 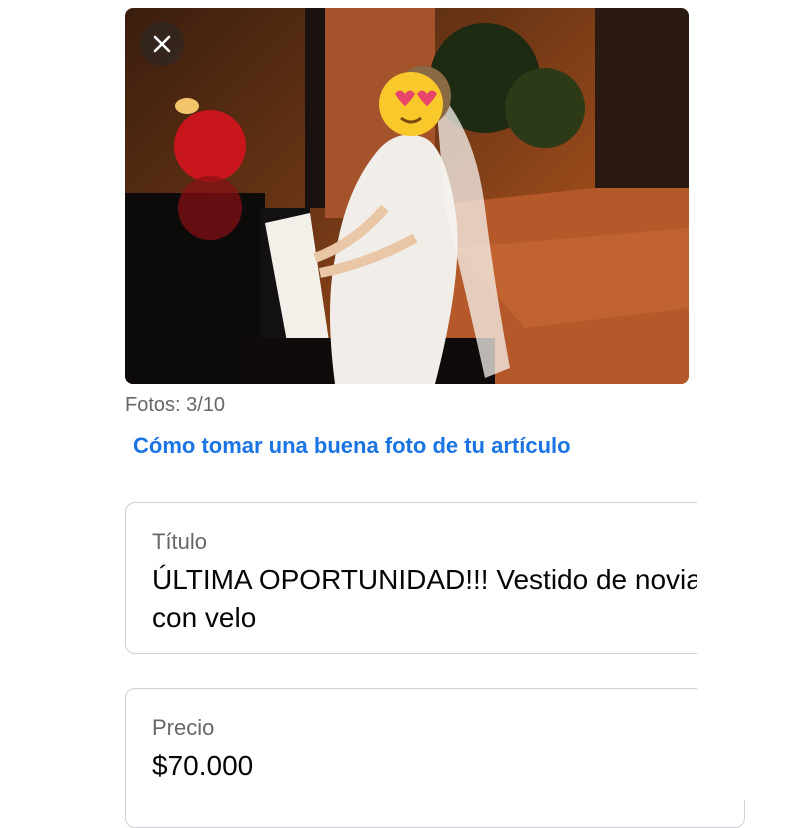 I want to click on close-photo-button, so click(x=162, y=44).